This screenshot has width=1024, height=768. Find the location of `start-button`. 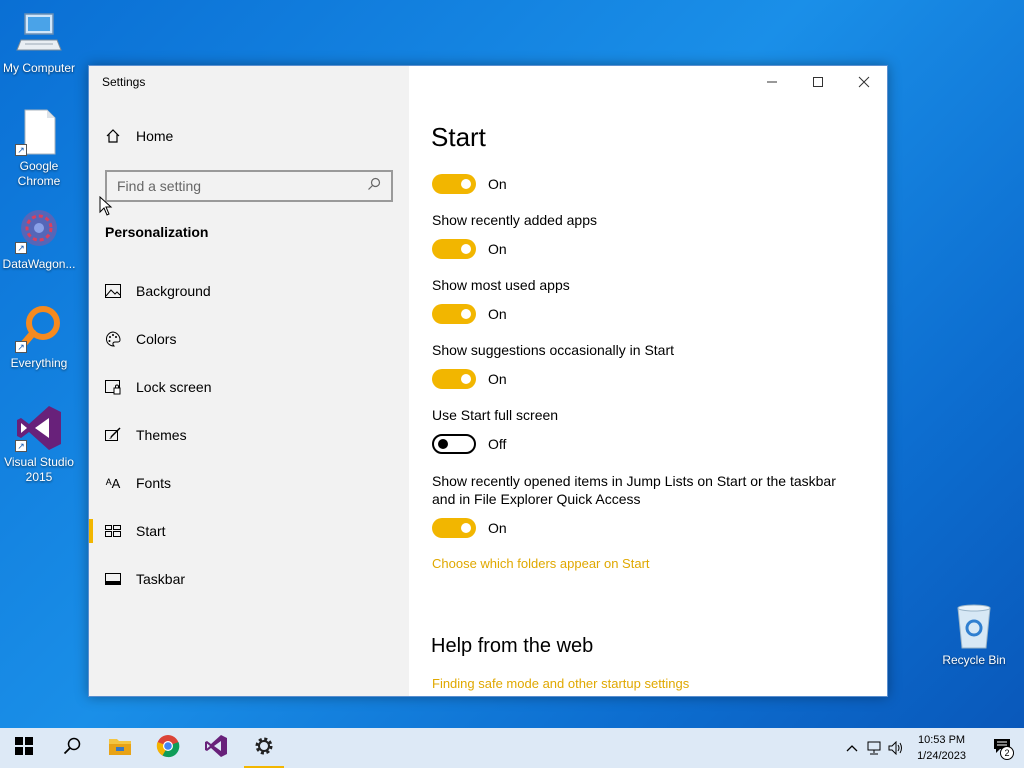

start-button is located at coordinates (24, 748).